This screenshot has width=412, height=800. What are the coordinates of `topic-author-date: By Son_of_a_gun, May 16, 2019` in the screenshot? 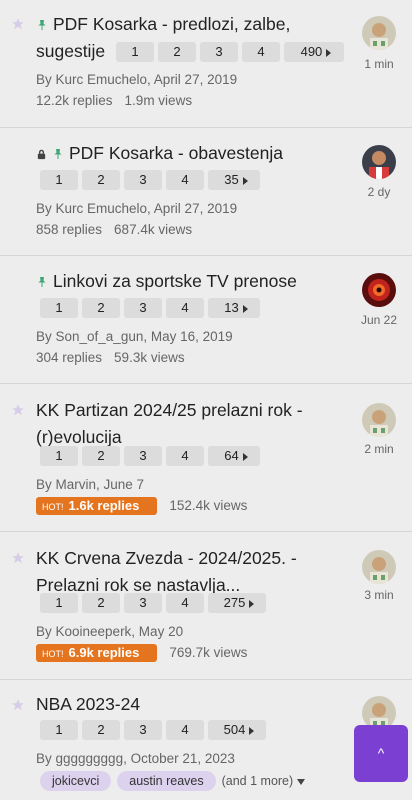 It's located at (134, 336).